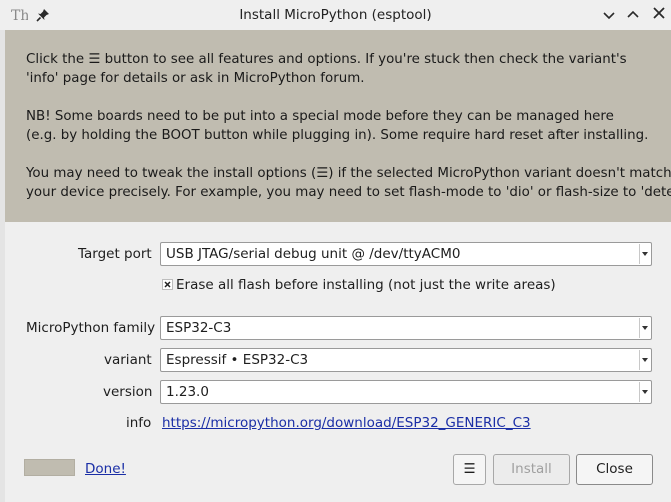 The image size is (671, 502). Describe the element at coordinates (614, 469) in the screenshot. I see `close-button: Close` at that location.